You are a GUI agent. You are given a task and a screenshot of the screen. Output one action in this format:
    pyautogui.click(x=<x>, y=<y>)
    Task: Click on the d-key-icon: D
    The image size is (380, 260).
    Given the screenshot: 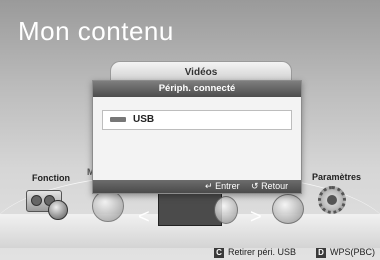 What is the action you would take?
    pyautogui.click(x=321, y=253)
    